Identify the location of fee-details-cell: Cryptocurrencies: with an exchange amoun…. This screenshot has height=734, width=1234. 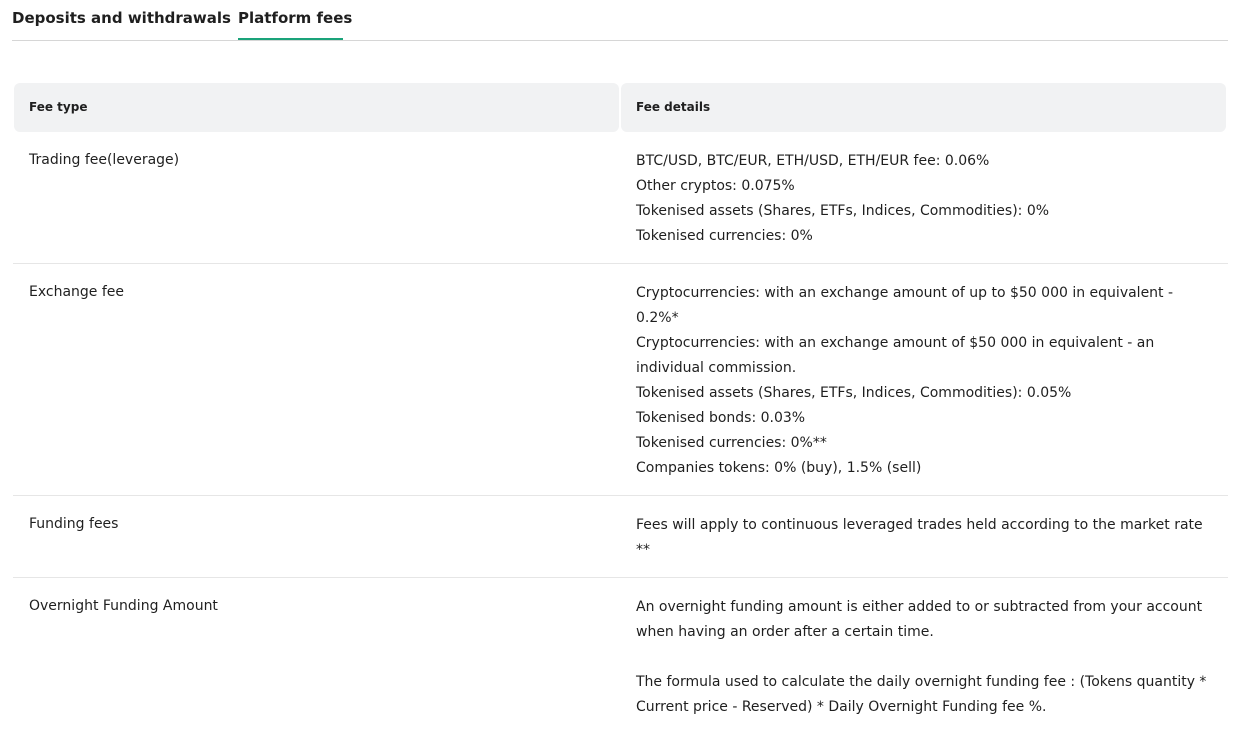
(926, 379).